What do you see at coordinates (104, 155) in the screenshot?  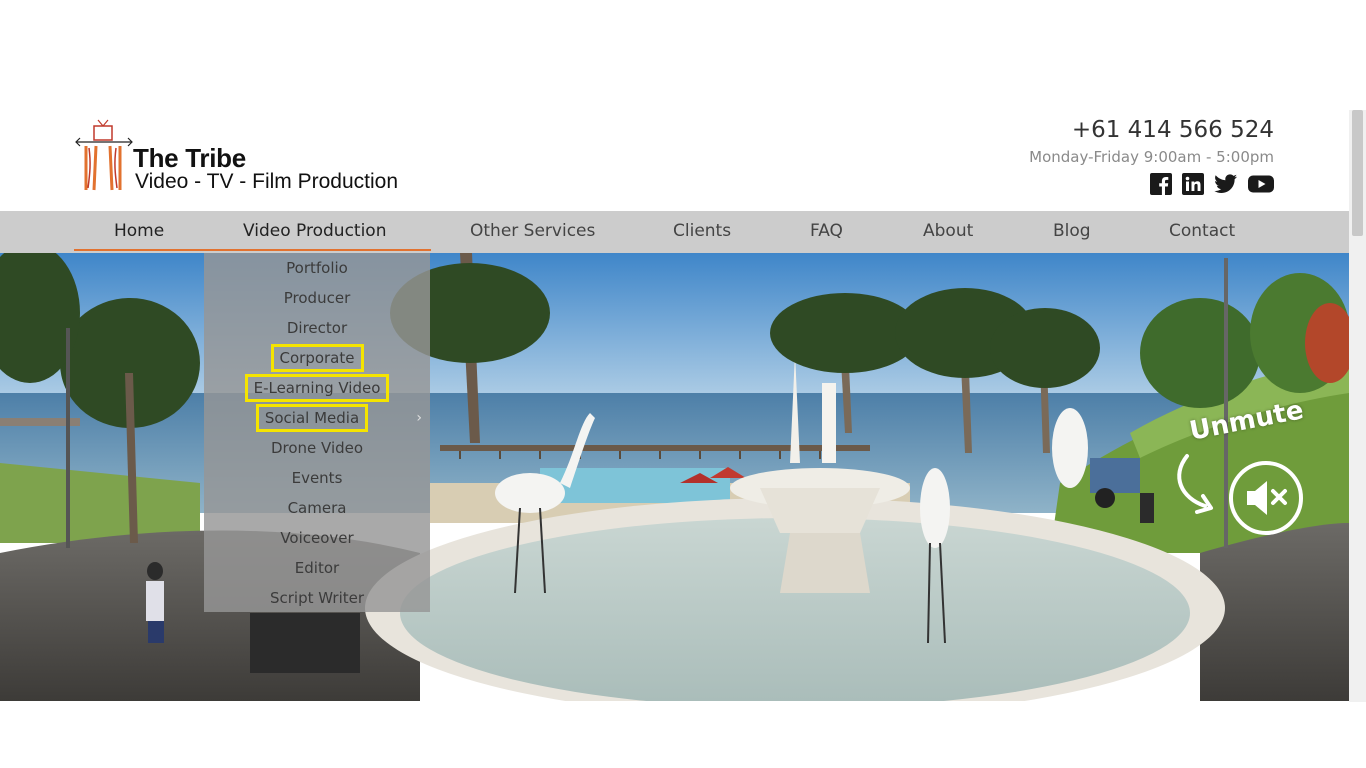 I see `logo-figures-icon` at bounding box center [104, 155].